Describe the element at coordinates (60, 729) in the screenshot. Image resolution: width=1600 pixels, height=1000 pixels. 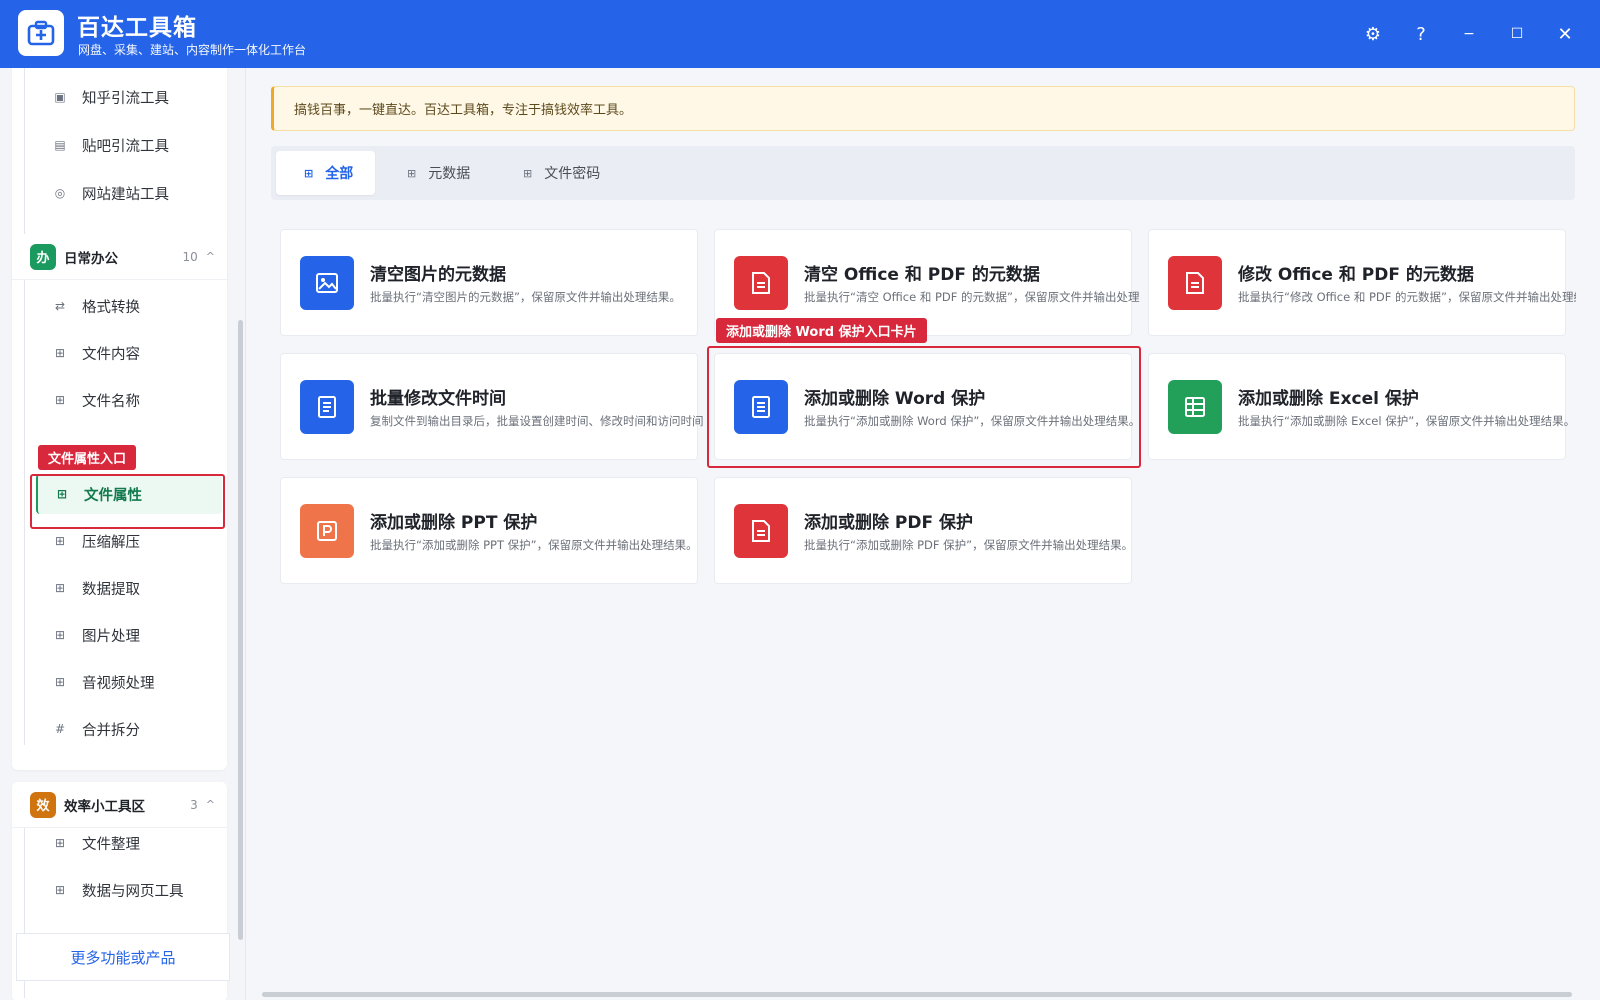
I see `hash-icon: #` at that location.